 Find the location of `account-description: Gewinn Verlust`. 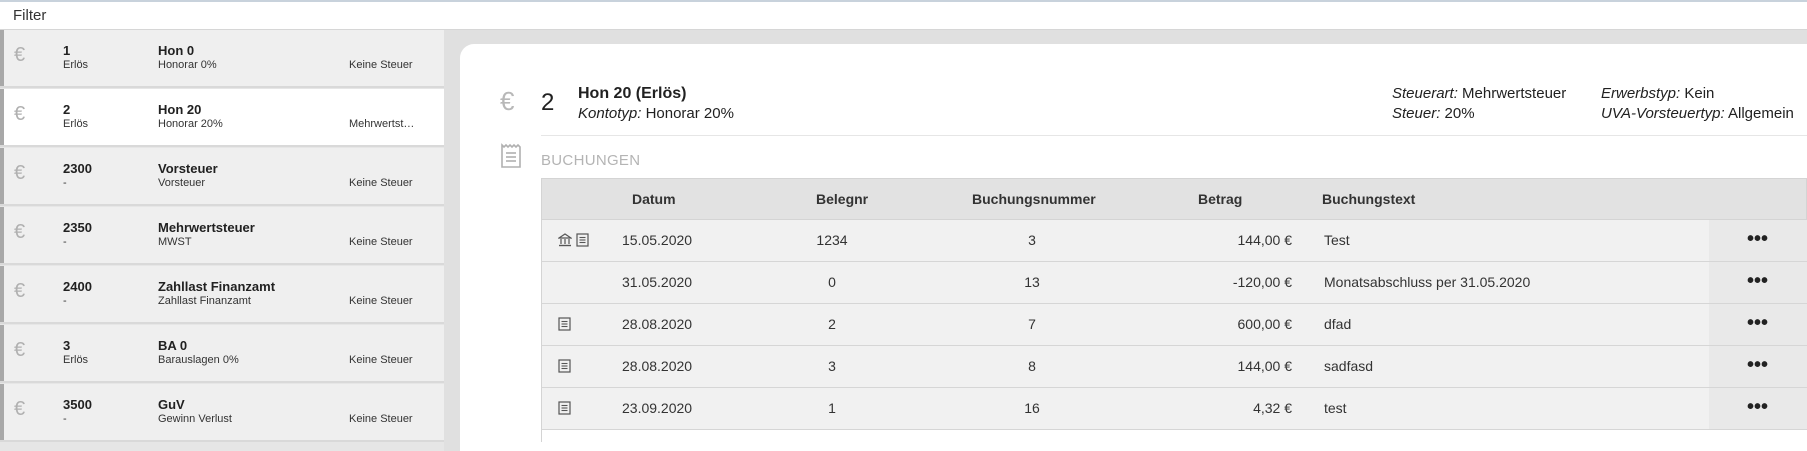

account-description: Gewinn Verlust is located at coordinates (195, 419).